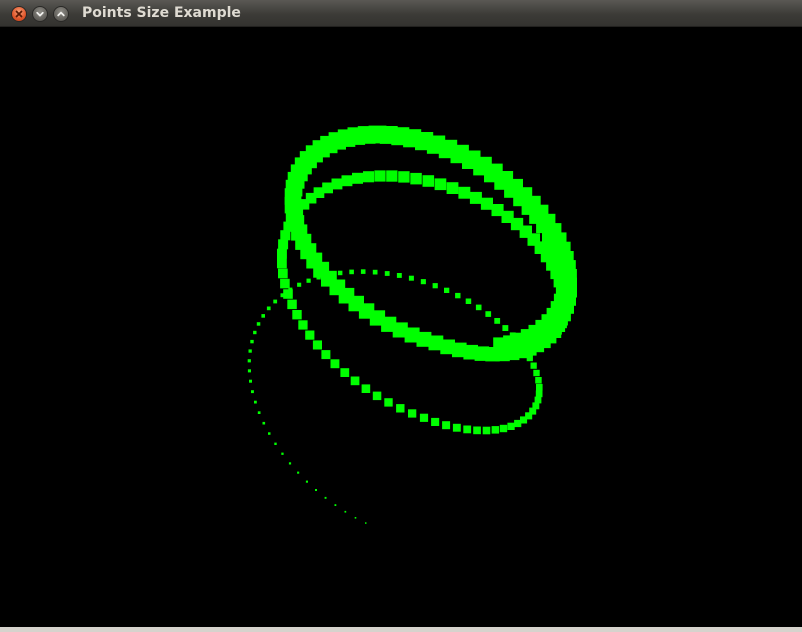 The height and width of the screenshot is (632, 802). I want to click on maximize-icon, so click(61, 14).